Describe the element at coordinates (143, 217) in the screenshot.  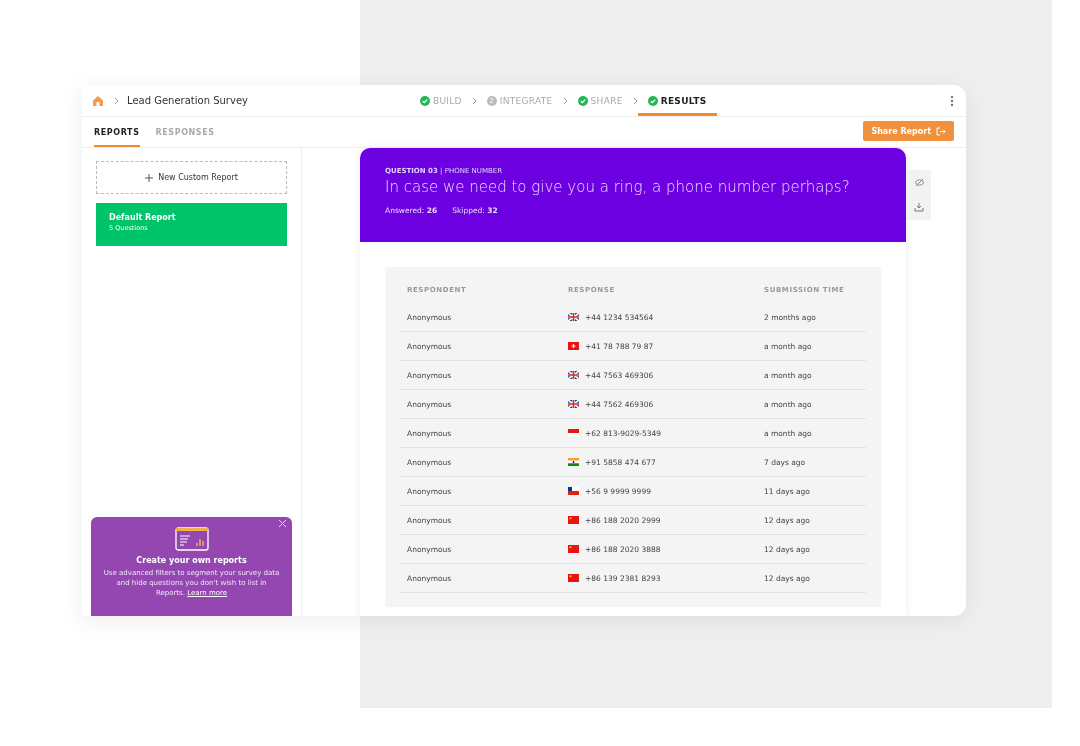
I see `report-title: Default Report` at that location.